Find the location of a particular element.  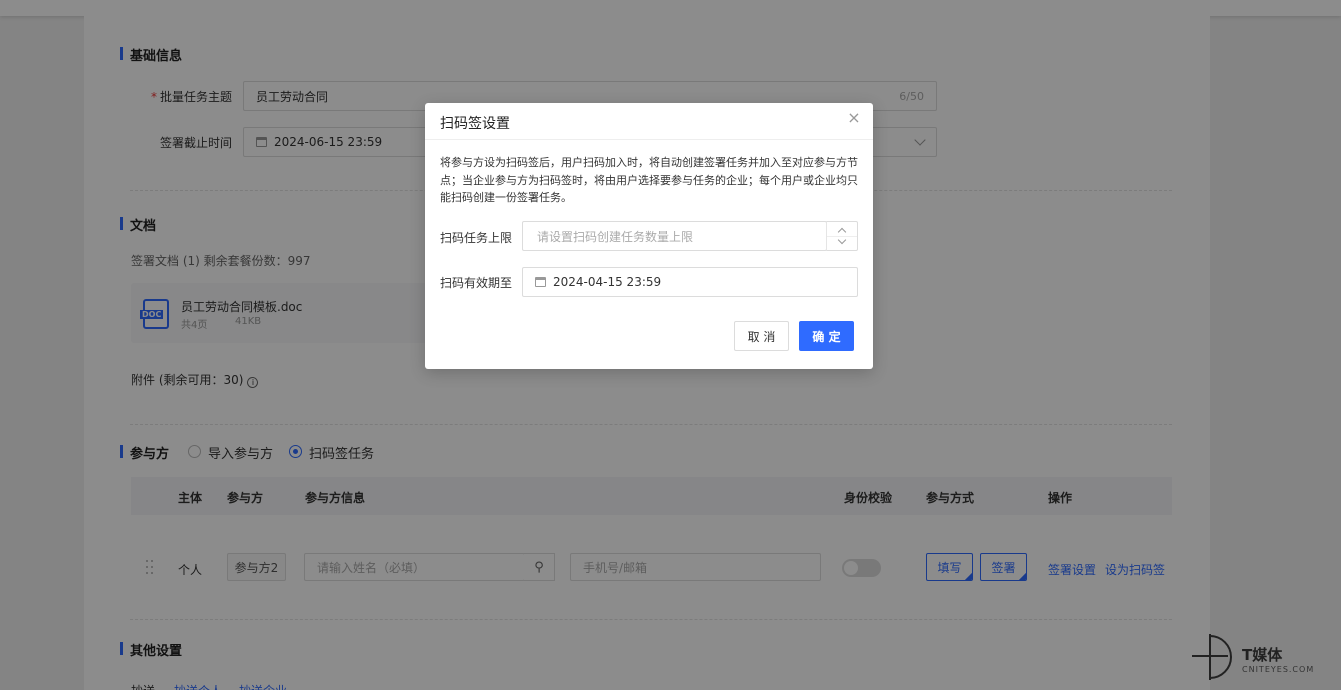

expiry-picker: 2024-04-15 23:59 is located at coordinates (690, 282).